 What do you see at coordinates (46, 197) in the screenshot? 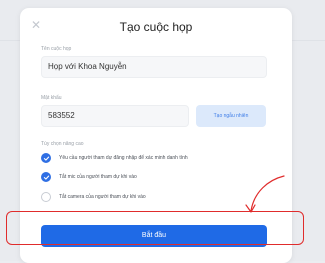
I see `checkbox-unchecked-icon` at bounding box center [46, 197].